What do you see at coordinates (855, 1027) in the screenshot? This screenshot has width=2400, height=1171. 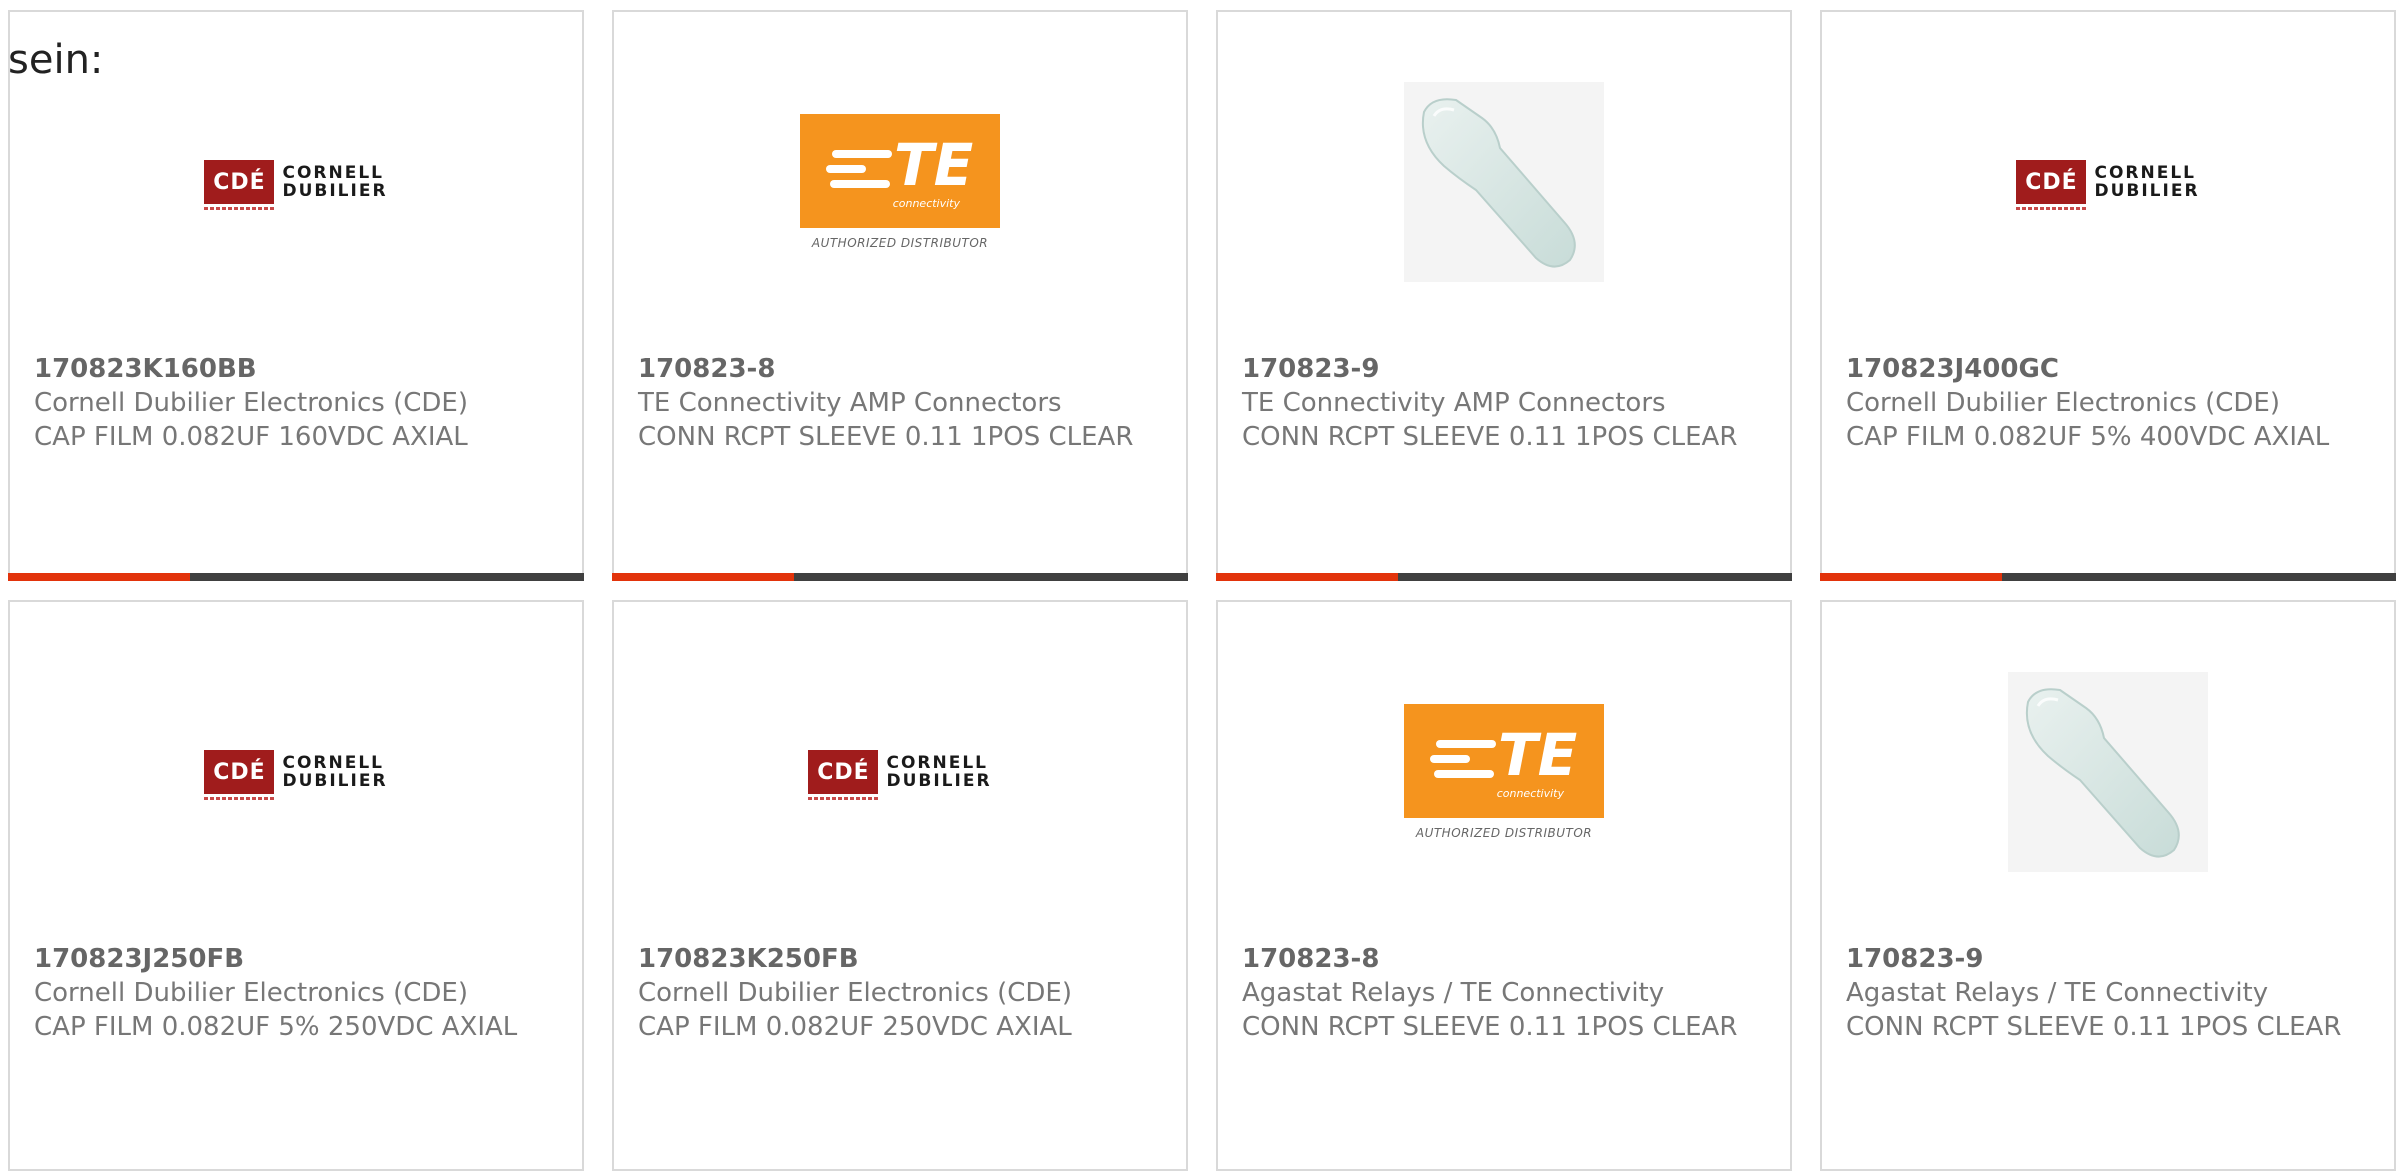 I see `description: CAP FILM 0.082UF 250VDC AXIAL` at bounding box center [855, 1027].